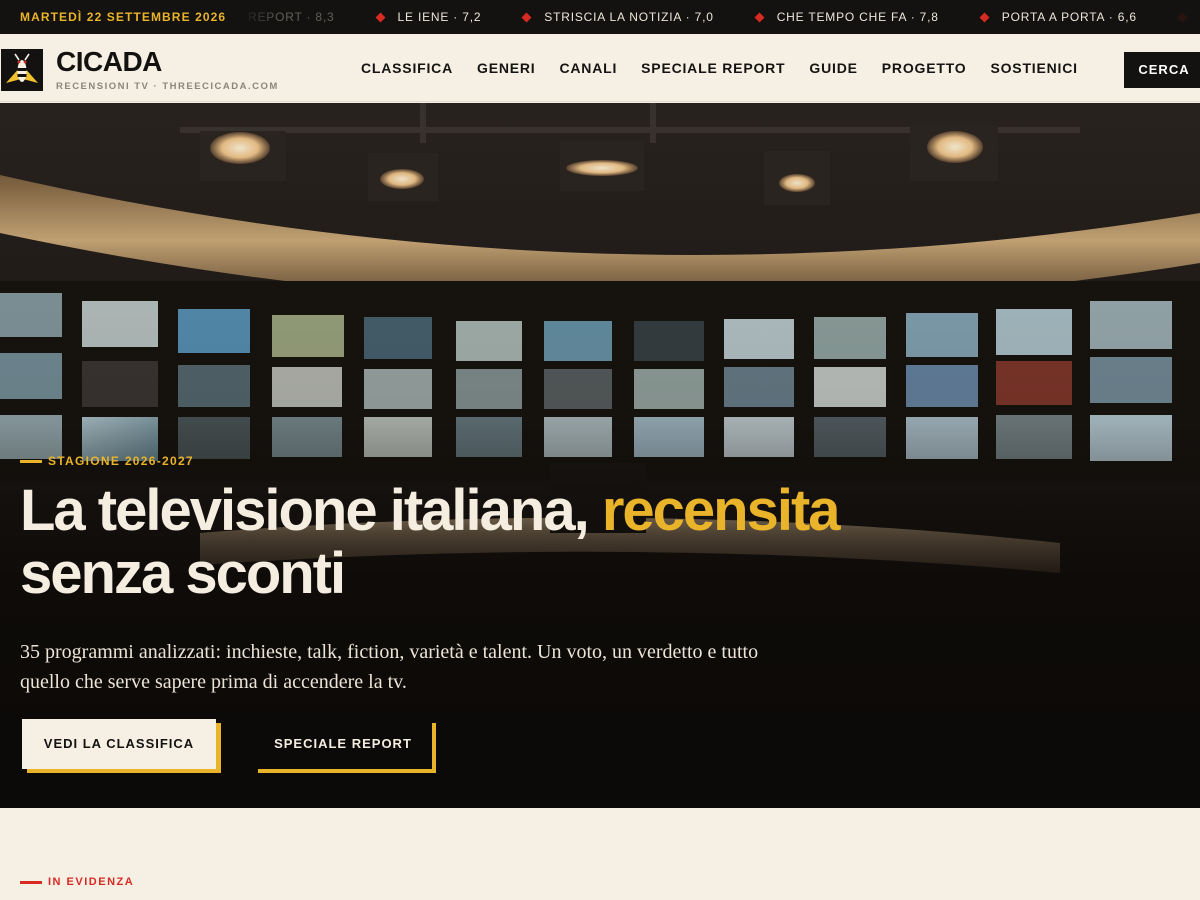  Describe the element at coordinates (77, 882) in the screenshot. I see `section-label: IN EVIDENZA` at that location.